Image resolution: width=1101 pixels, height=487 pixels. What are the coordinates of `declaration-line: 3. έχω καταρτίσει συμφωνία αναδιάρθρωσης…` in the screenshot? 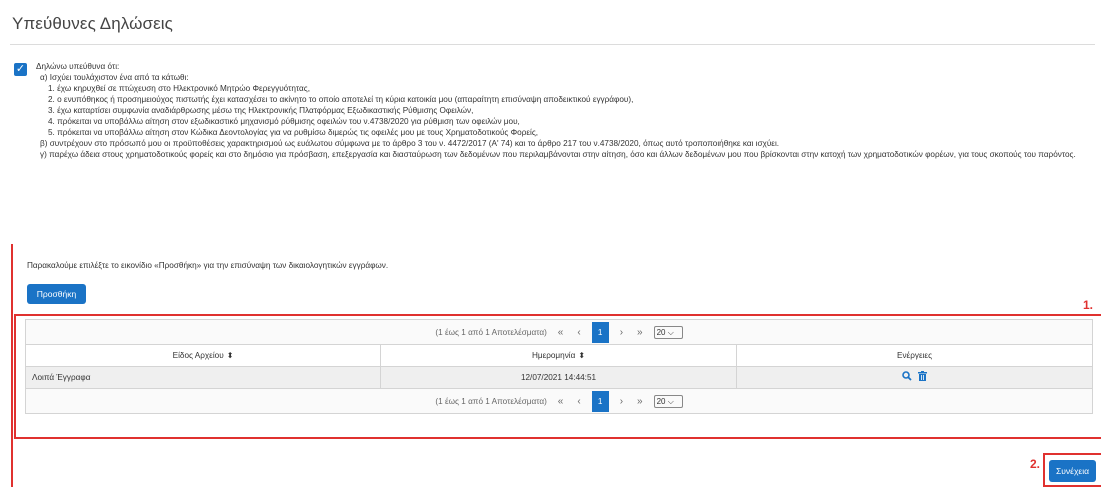 It's located at (261, 110).